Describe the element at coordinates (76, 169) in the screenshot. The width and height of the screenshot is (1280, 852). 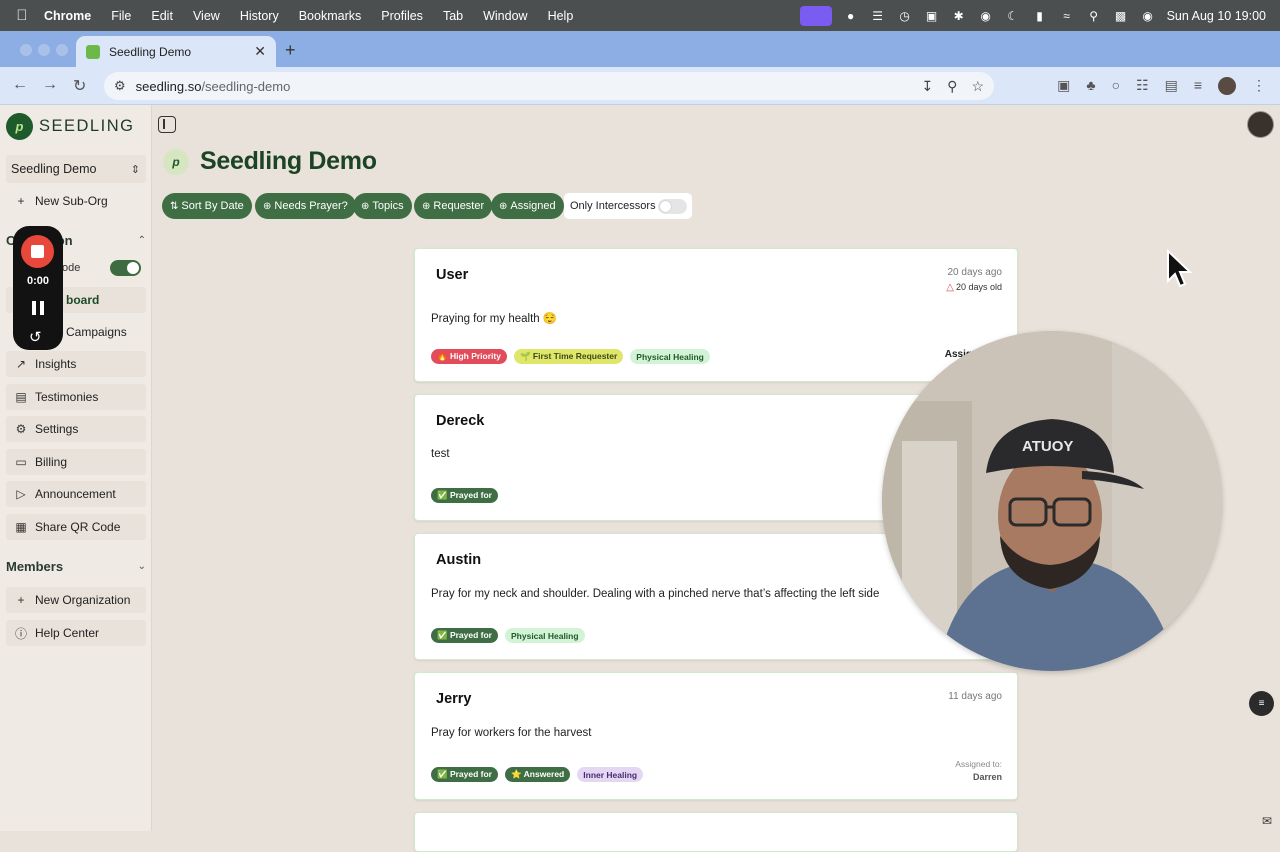
I see `org-selector: Seedling Demo ⇕` at that location.